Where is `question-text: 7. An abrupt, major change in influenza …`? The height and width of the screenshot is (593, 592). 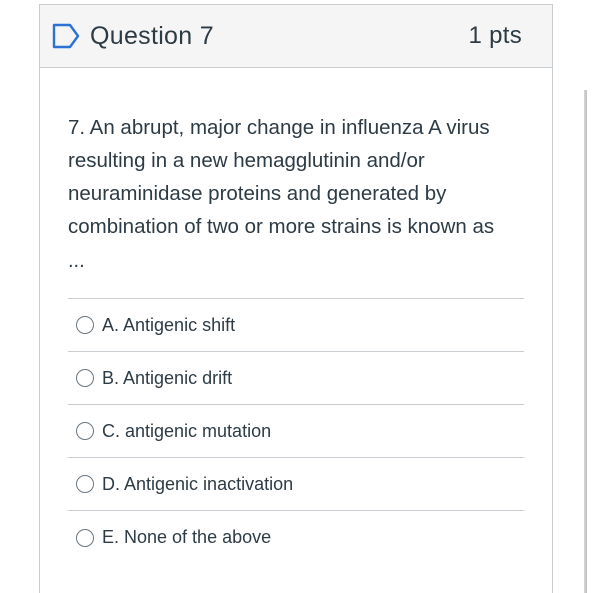 question-text: 7. An abrupt, major change in influenza … is located at coordinates (281, 177).